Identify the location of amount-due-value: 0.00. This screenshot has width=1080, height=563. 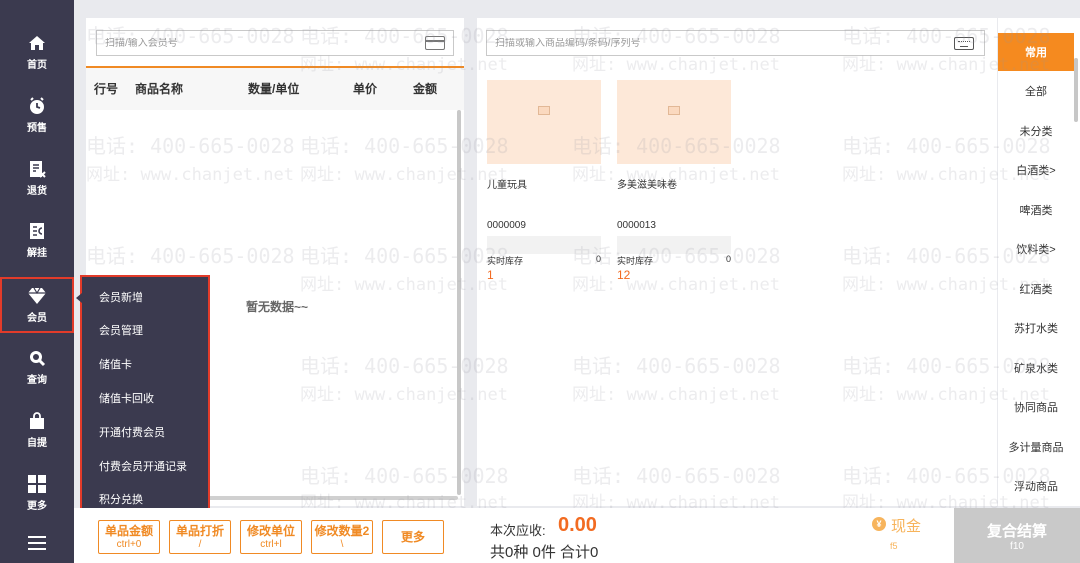
(577, 525).